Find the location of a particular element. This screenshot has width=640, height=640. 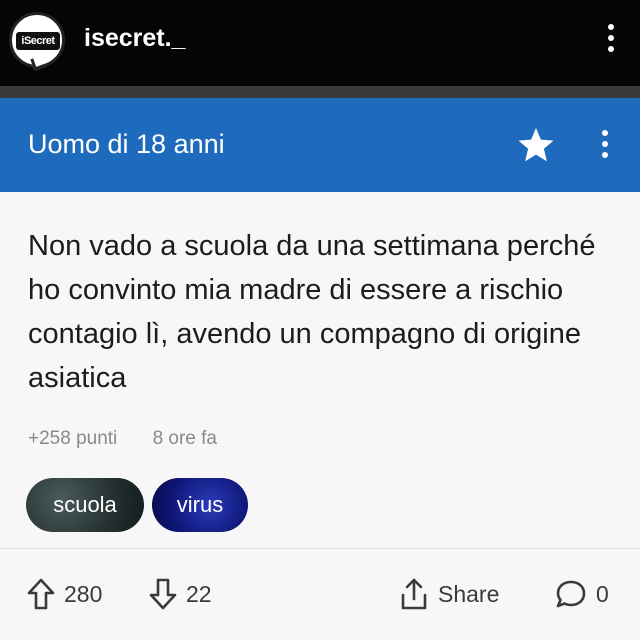

profile-avatar: iSecret is located at coordinates (37, 41).